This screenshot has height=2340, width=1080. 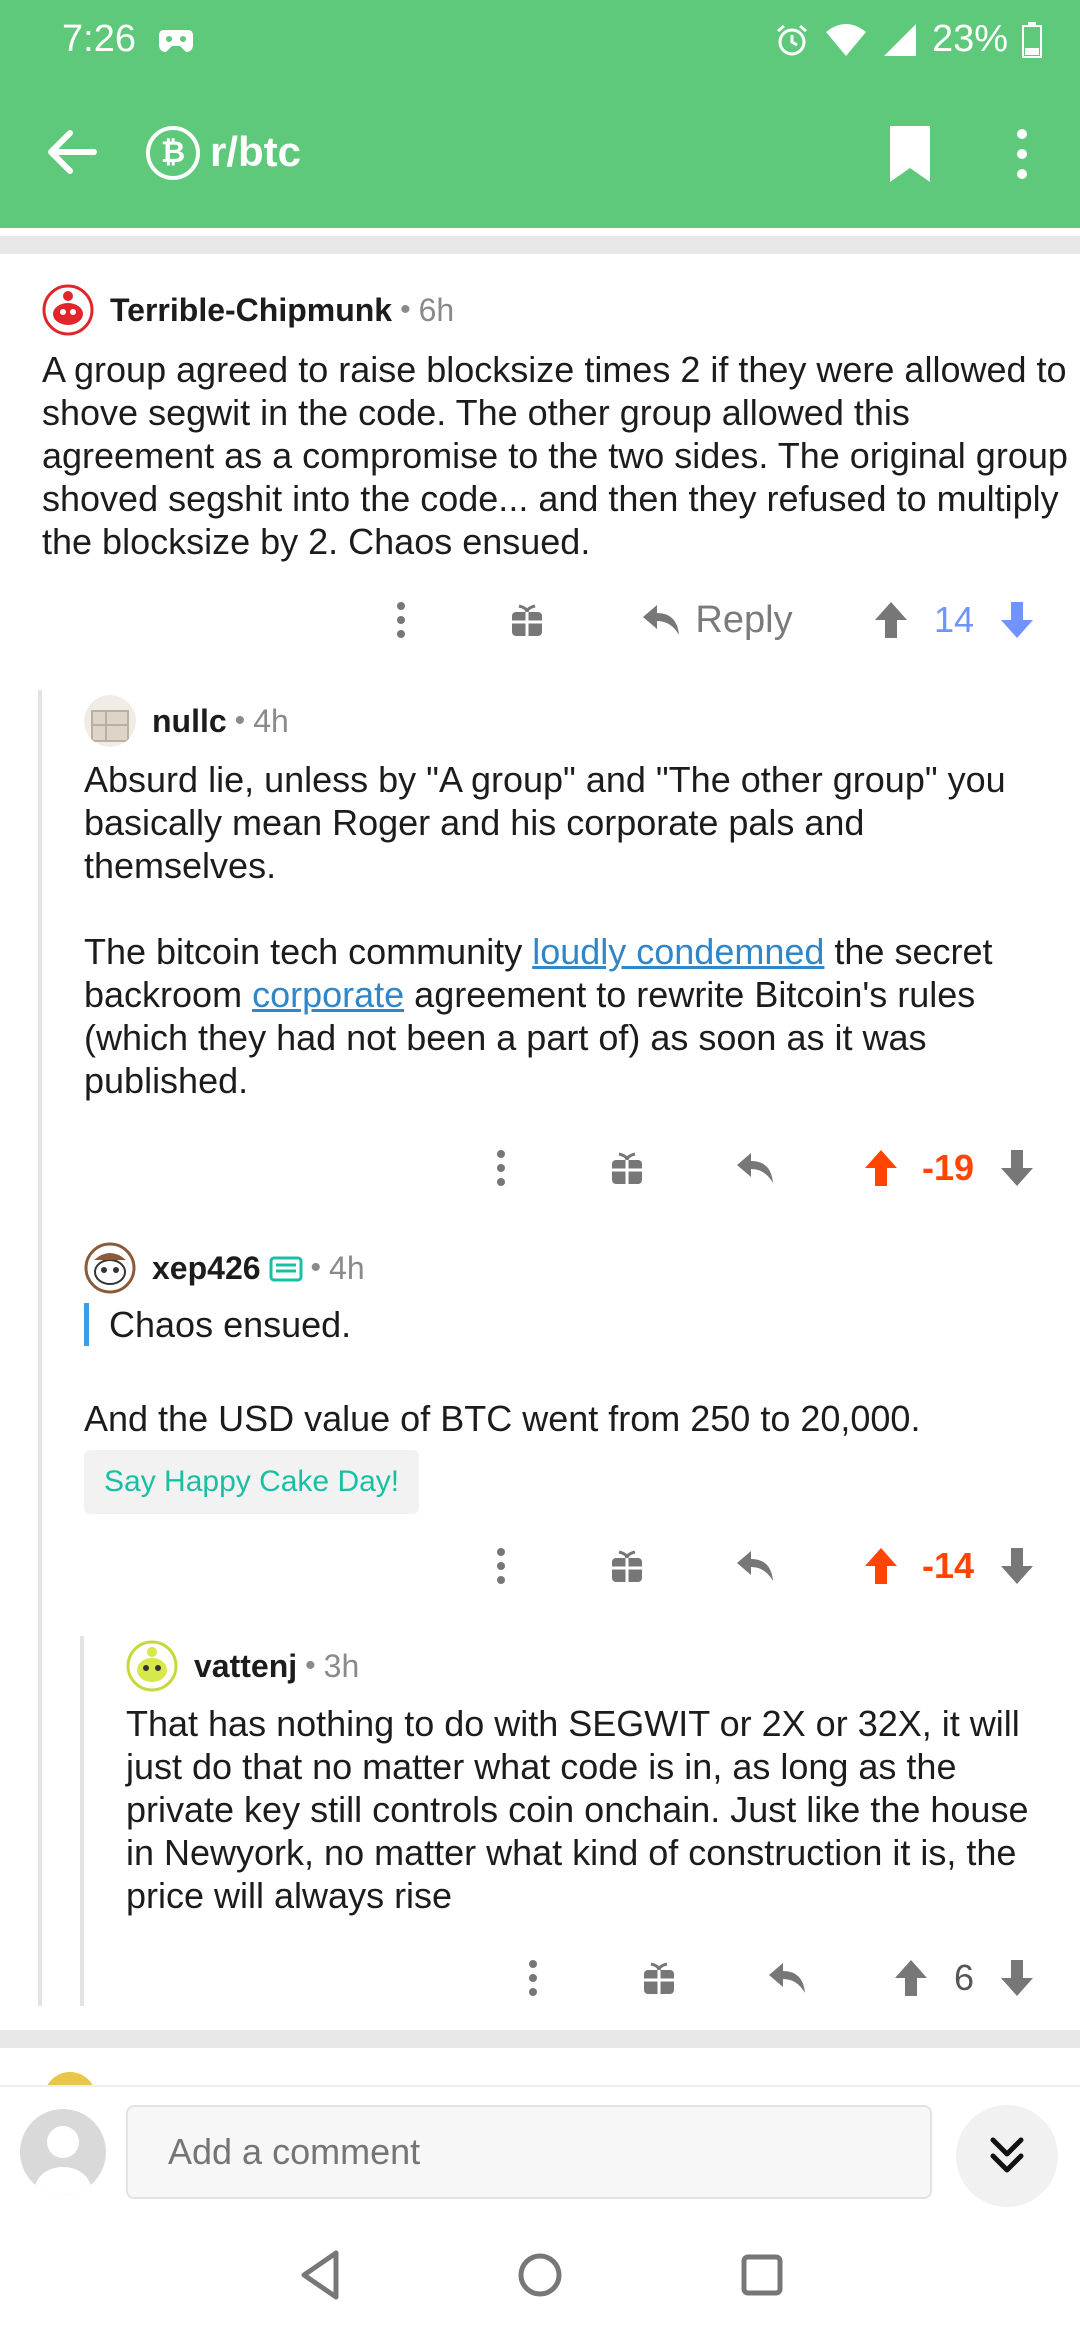 I want to click on nav-recents-icon, so click(x=762, y=2275).